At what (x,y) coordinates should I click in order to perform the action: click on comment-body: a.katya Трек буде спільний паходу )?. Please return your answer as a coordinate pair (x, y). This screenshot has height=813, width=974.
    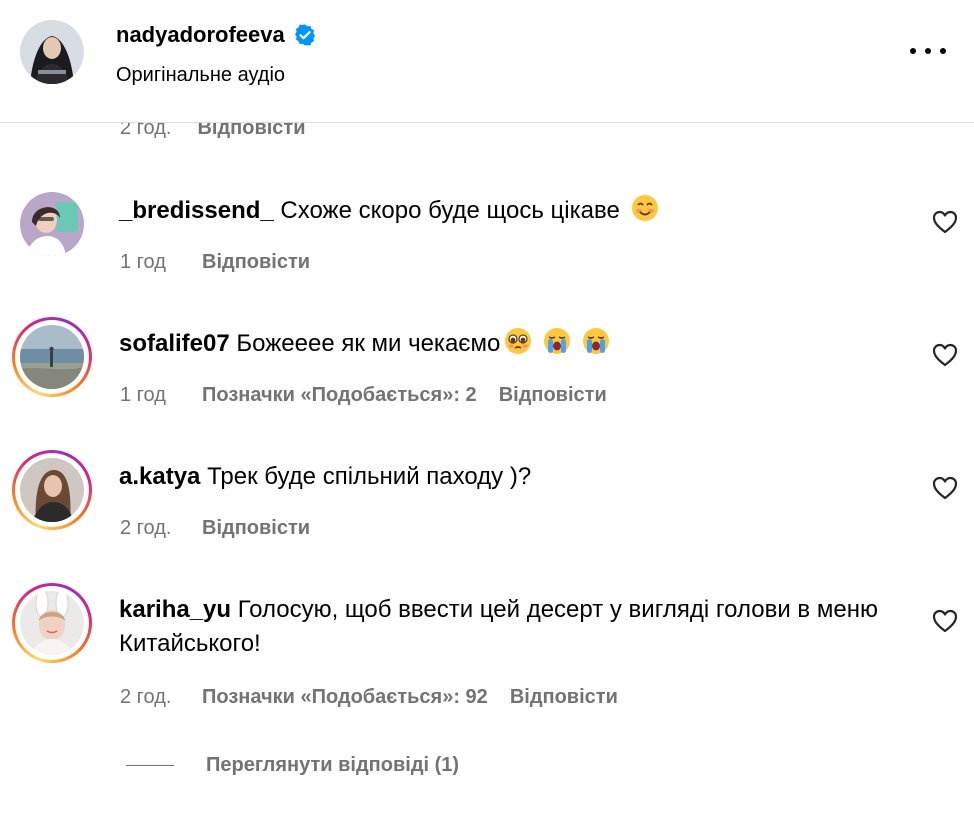
    Looking at the image, I should click on (509, 477).